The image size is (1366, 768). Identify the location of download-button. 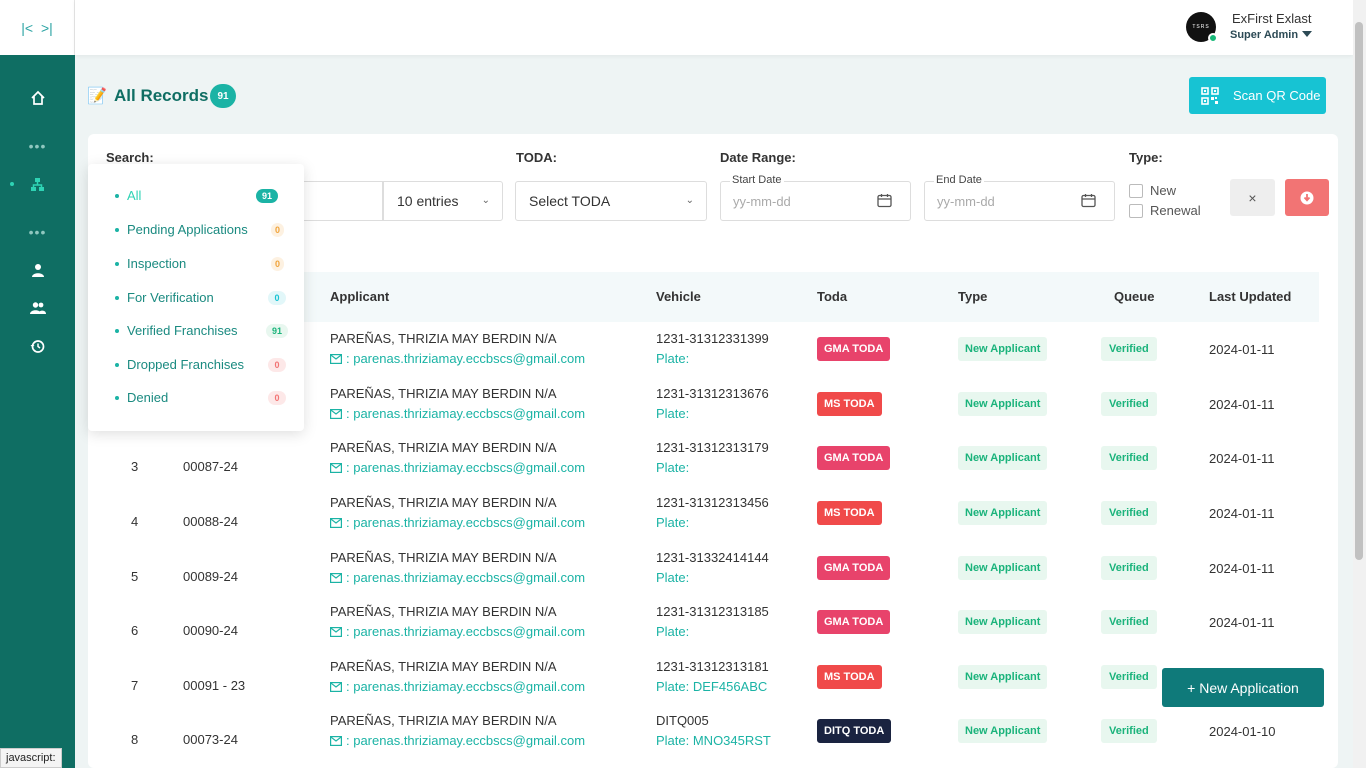
(1307, 197).